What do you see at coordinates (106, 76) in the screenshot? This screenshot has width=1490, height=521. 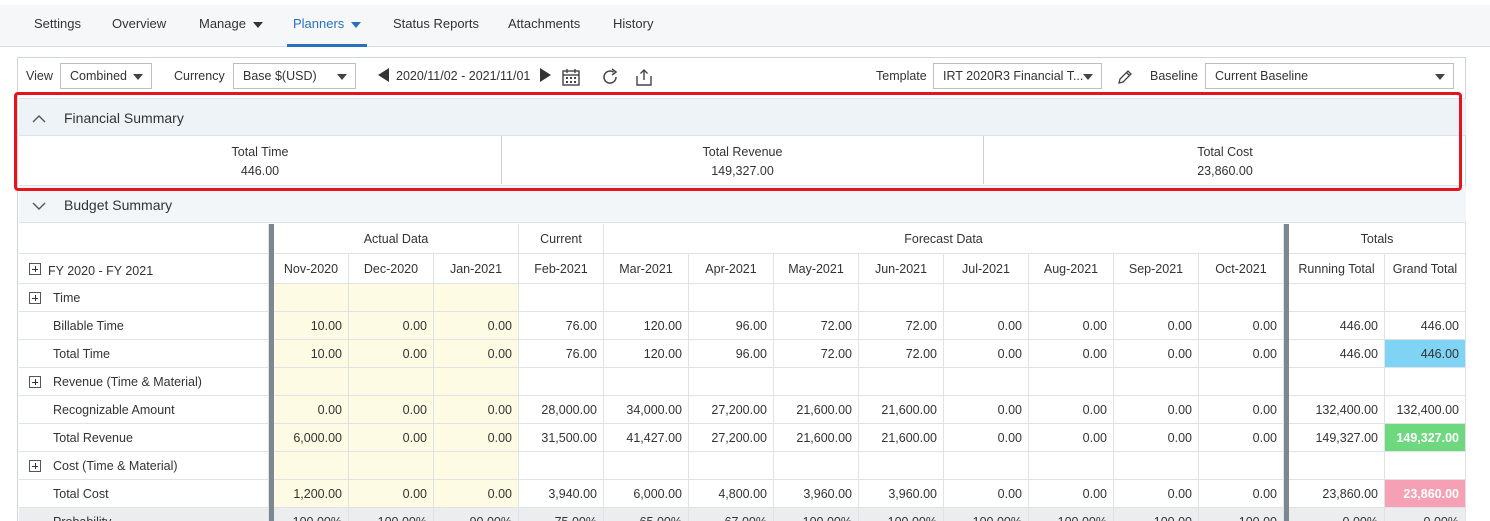 I see `view-select: Combined` at bounding box center [106, 76].